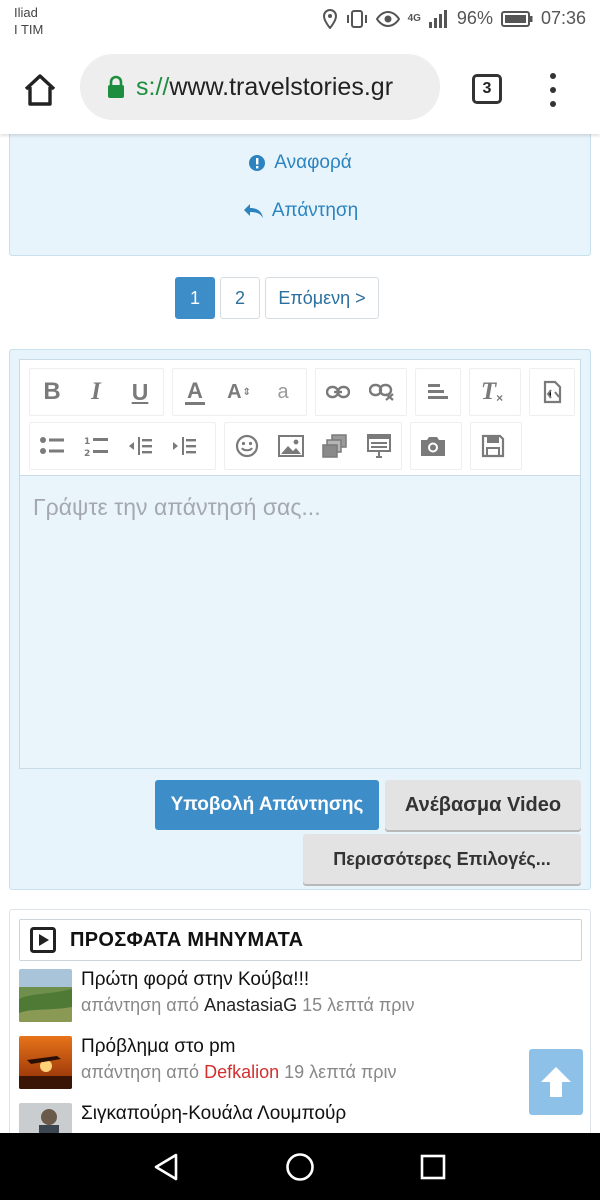 The height and width of the screenshot is (1200, 600). Describe the element at coordinates (291, 446) in the screenshot. I see `image-button` at that location.